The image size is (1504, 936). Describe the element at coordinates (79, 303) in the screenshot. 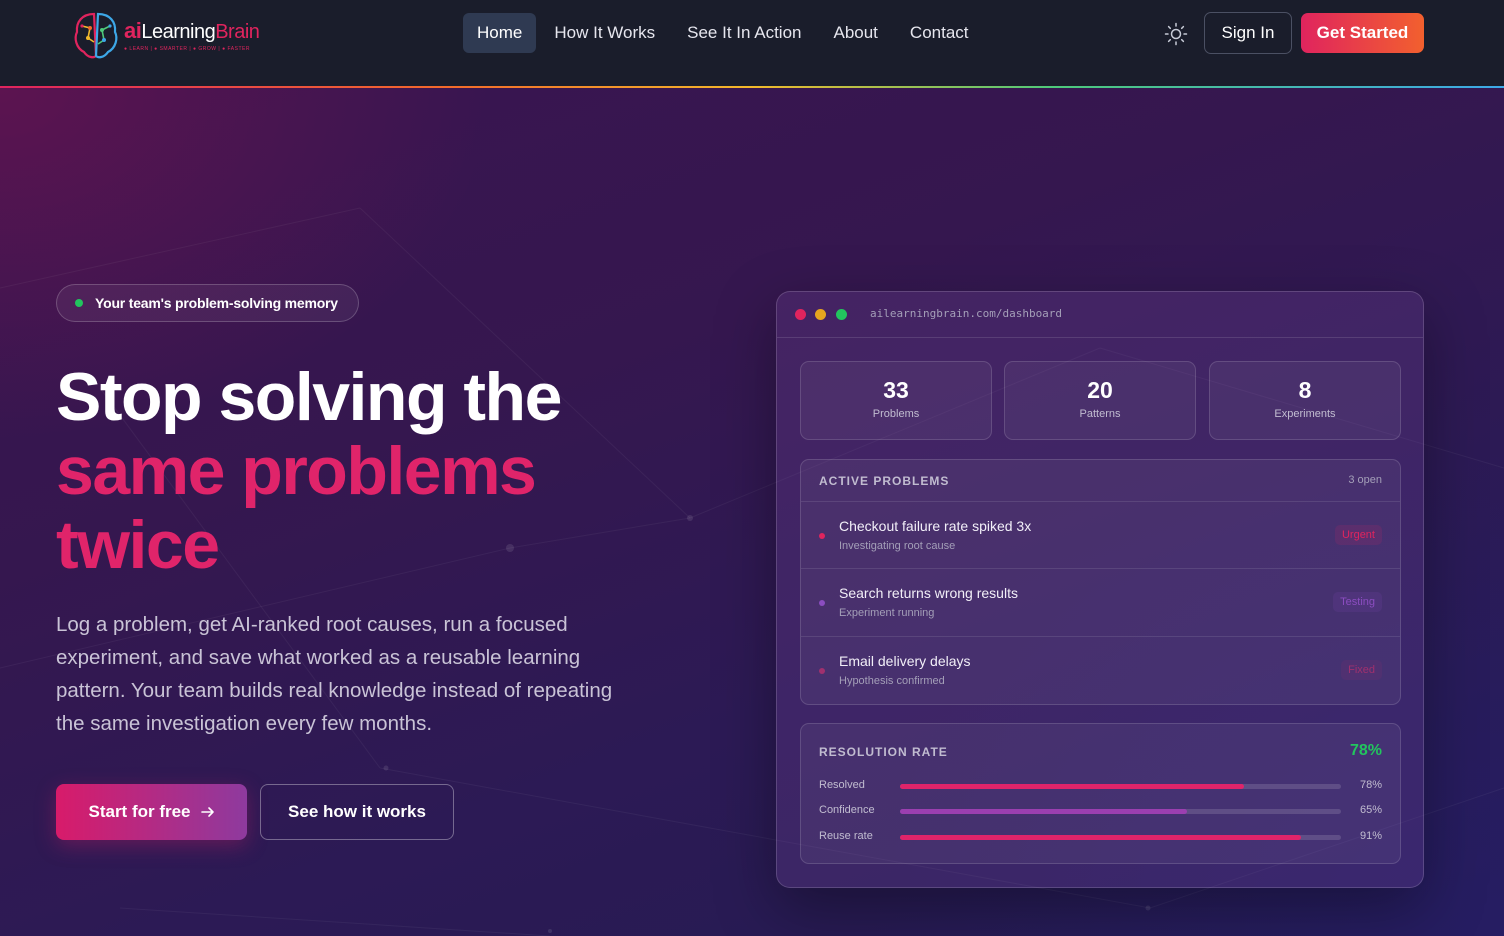

I see `status-dot-icon` at that location.